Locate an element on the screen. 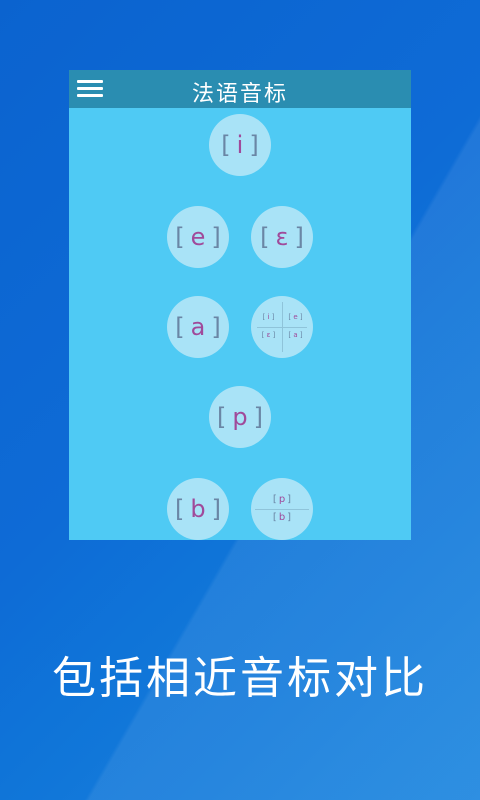  compare-grid: [ i ] [ e ] [ ɛ ] [ a ] is located at coordinates (282, 327).